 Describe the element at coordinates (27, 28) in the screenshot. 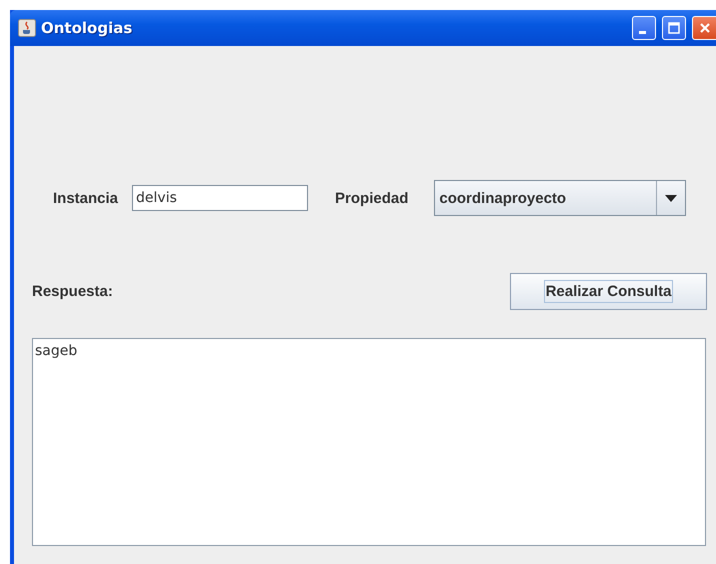

I see `coffee-cup-icon` at that location.